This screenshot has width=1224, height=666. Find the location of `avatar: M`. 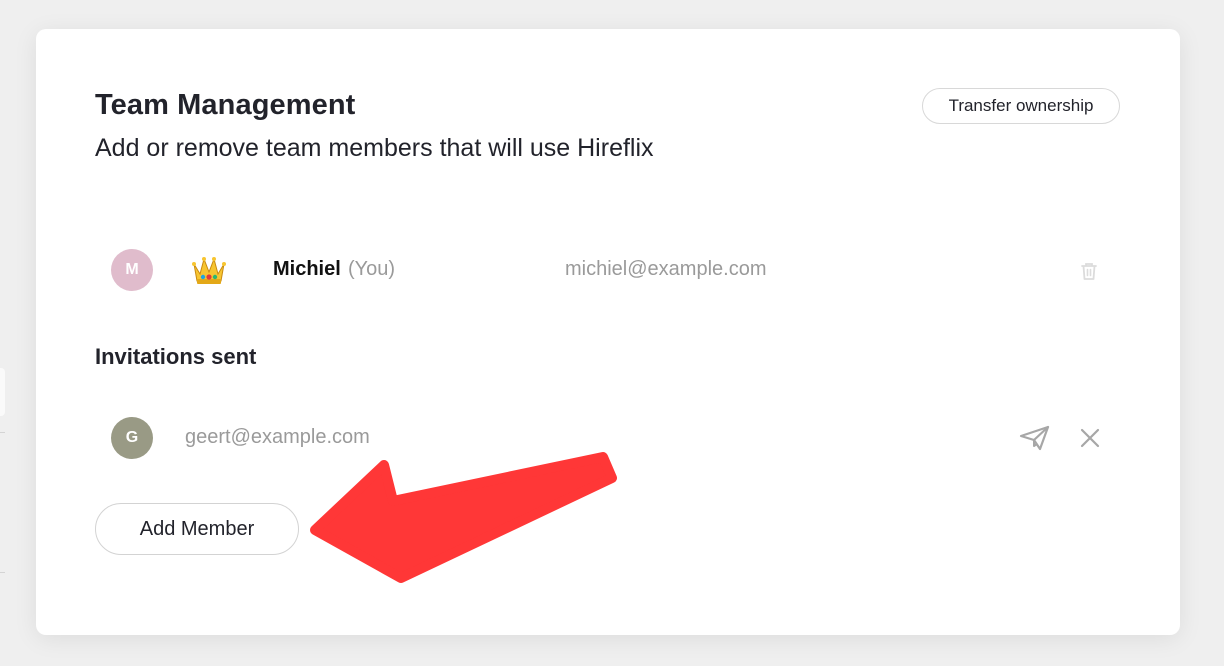

avatar: M is located at coordinates (132, 270).